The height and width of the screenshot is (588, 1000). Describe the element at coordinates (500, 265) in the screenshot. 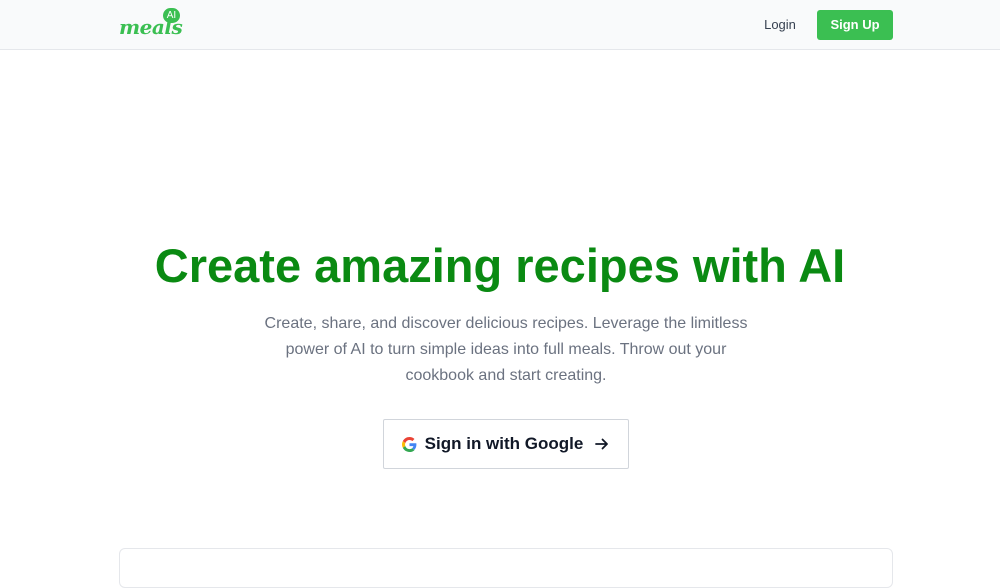

I see `hero-title: Create amazing recipes with AI` at that location.